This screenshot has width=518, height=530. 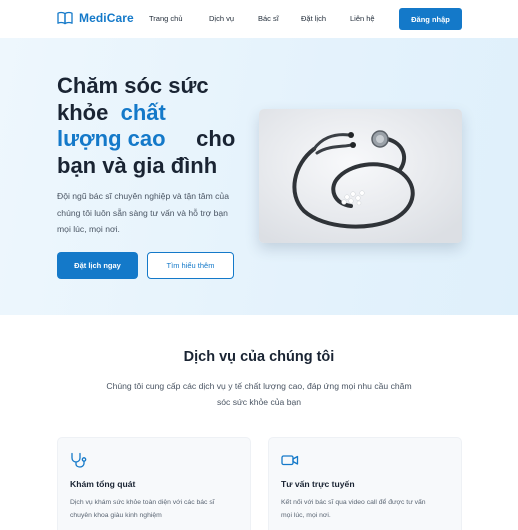 What do you see at coordinates (143, 112) in the screenshot?
I see `hero-title-highlight-1: chất` at bounding box center [143, 112].